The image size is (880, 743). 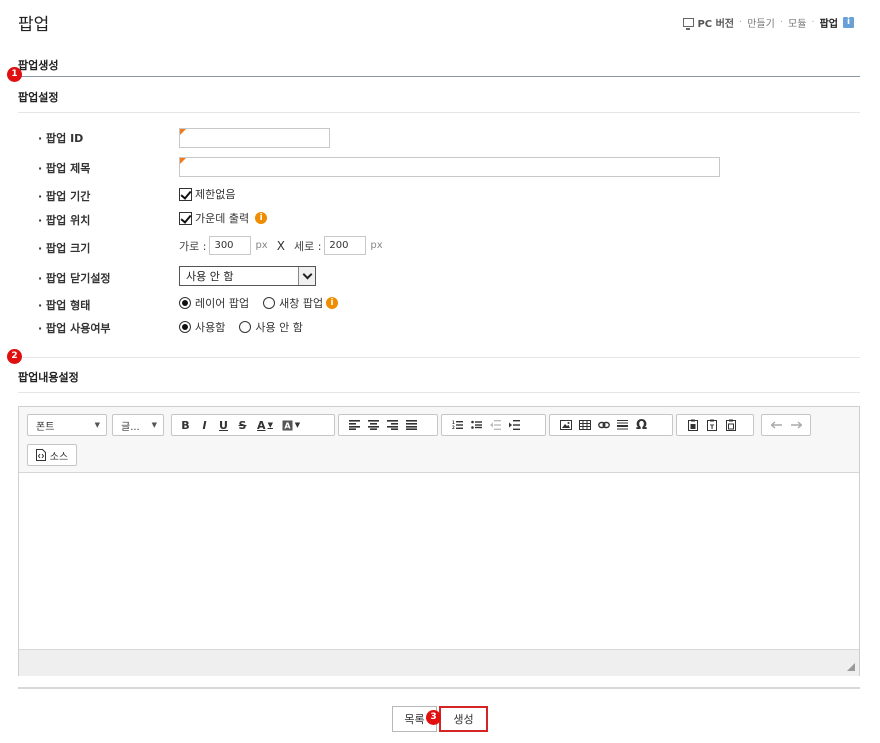 I want to click on bullet-list-button, so click(x=476, y=425).